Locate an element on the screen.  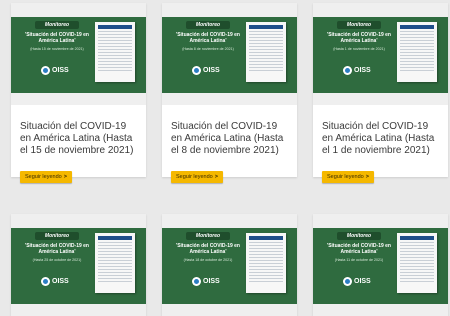
thumbnail-date: (Hasta 18 de octubre de 2021) is located at coordinates (208, 260).